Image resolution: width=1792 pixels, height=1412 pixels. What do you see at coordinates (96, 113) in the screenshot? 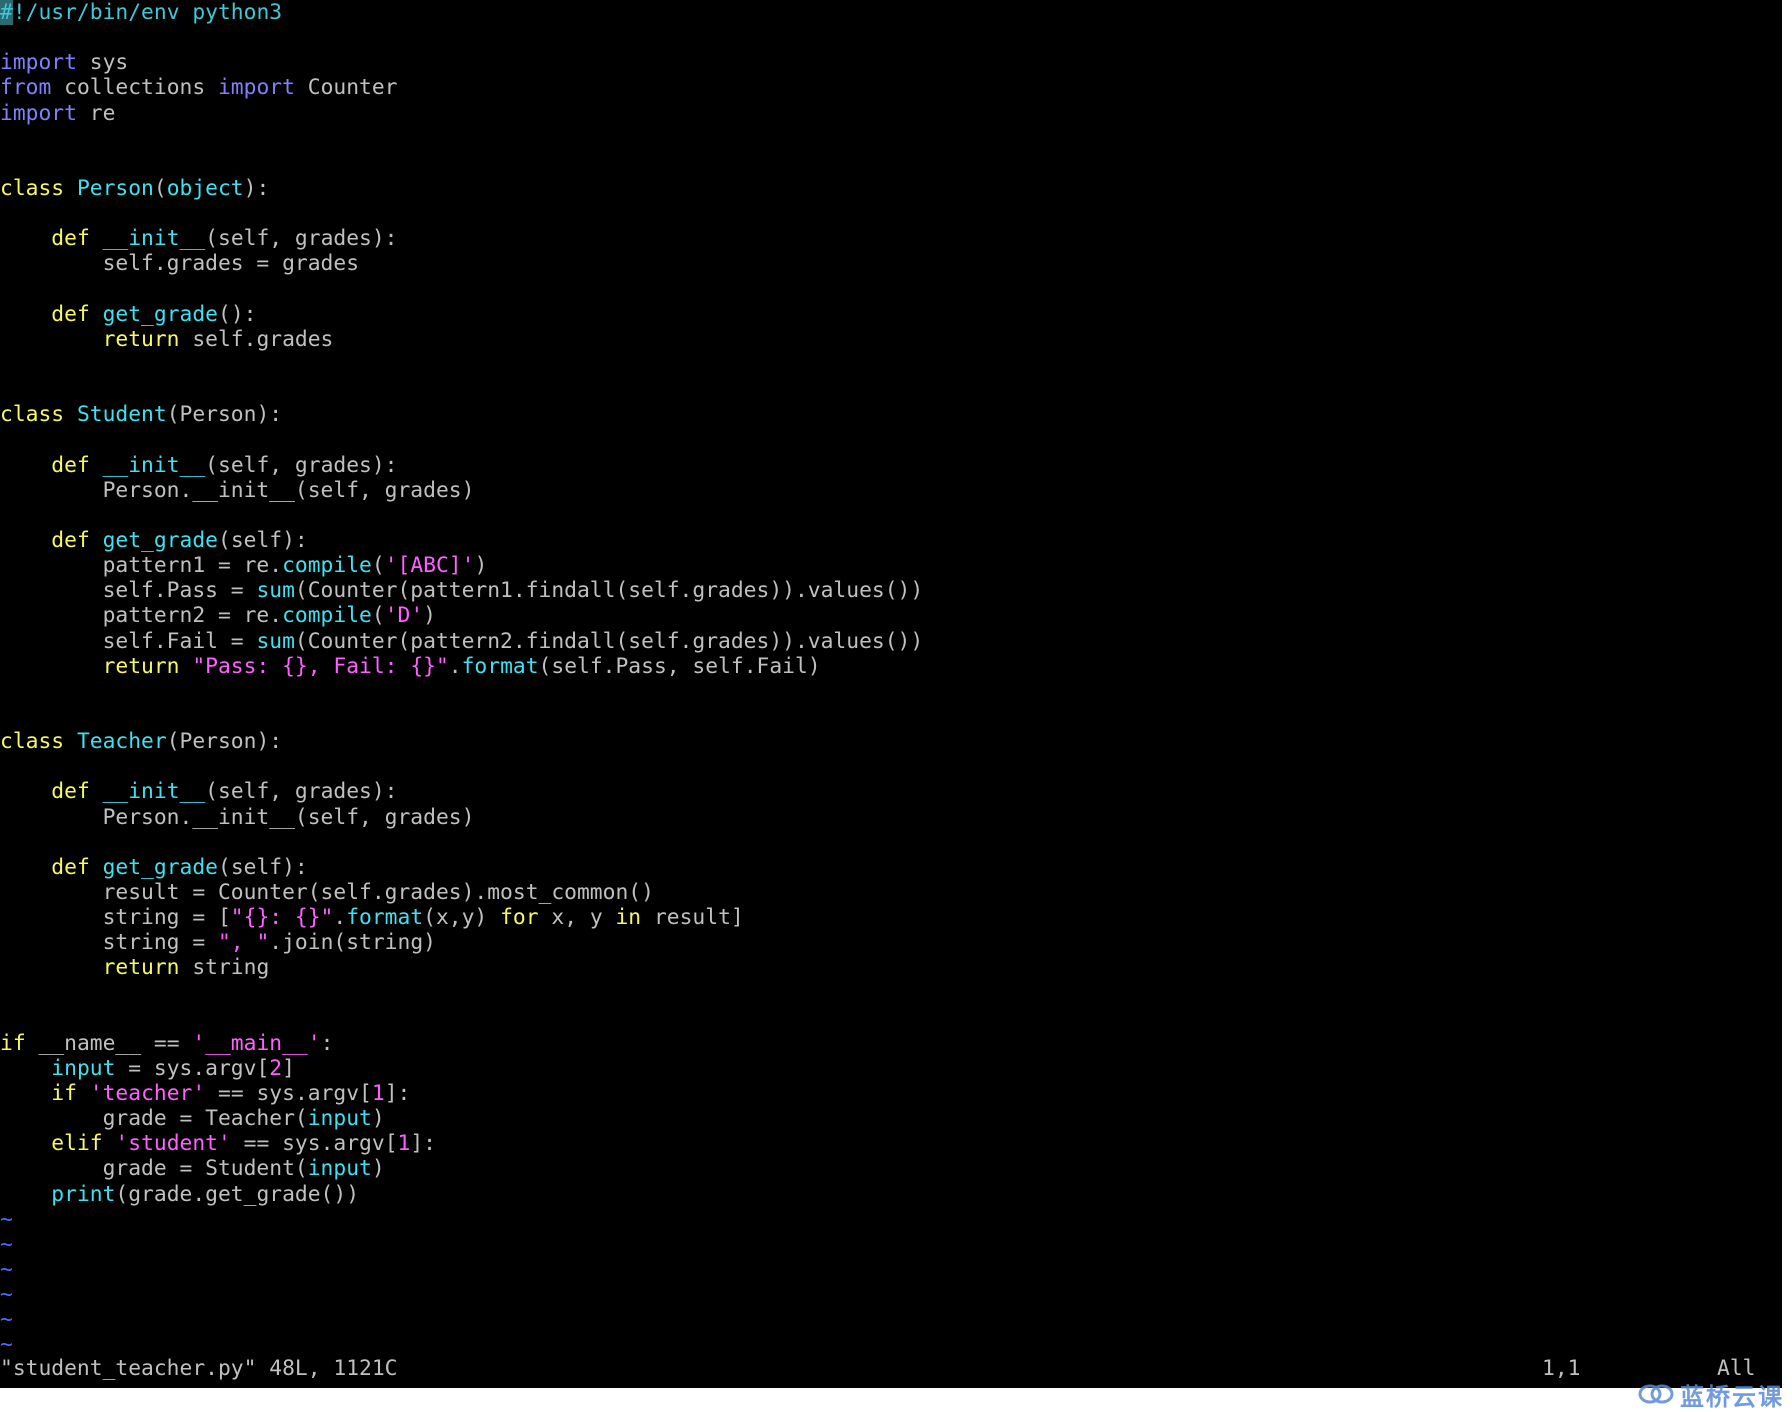
I see `code-token-plain: re` at bounding box center [96, 113].